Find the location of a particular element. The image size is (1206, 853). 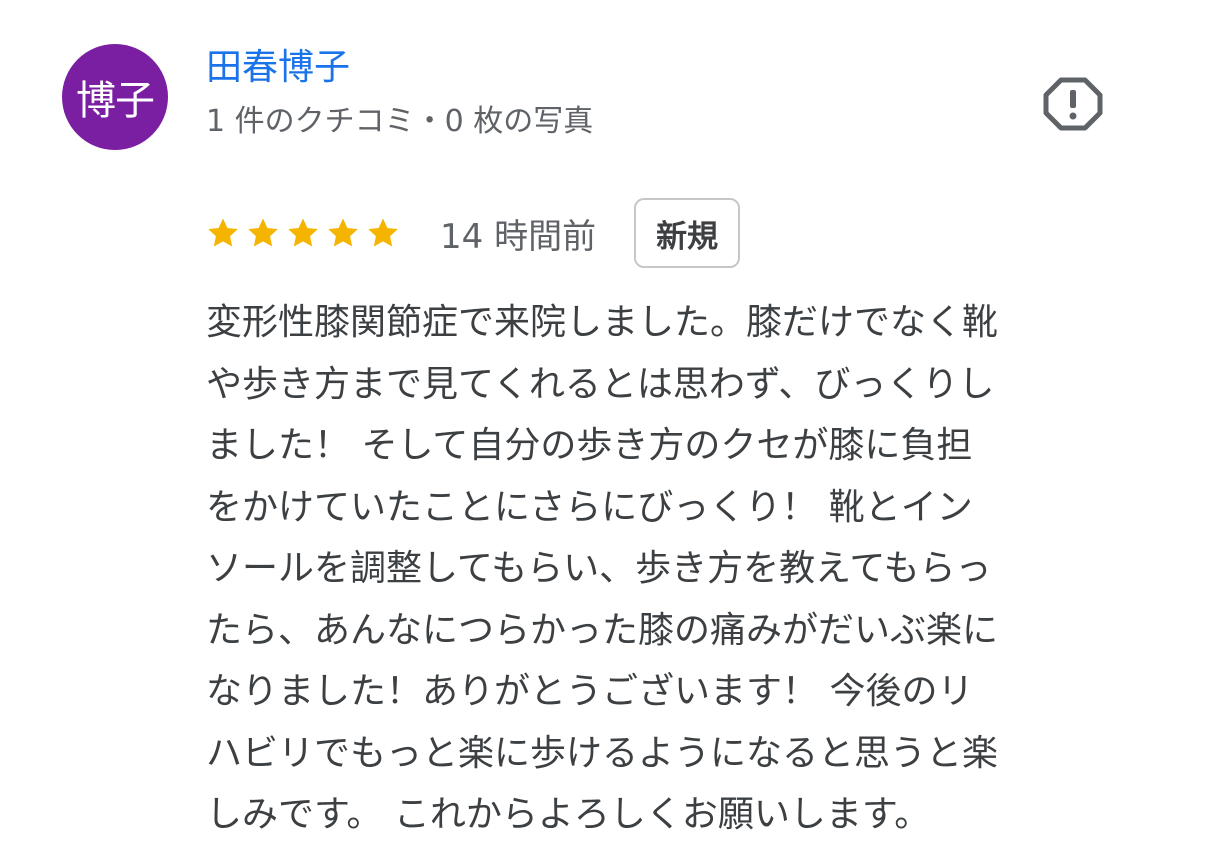

report-icon is located at coordinates (1073, 104).